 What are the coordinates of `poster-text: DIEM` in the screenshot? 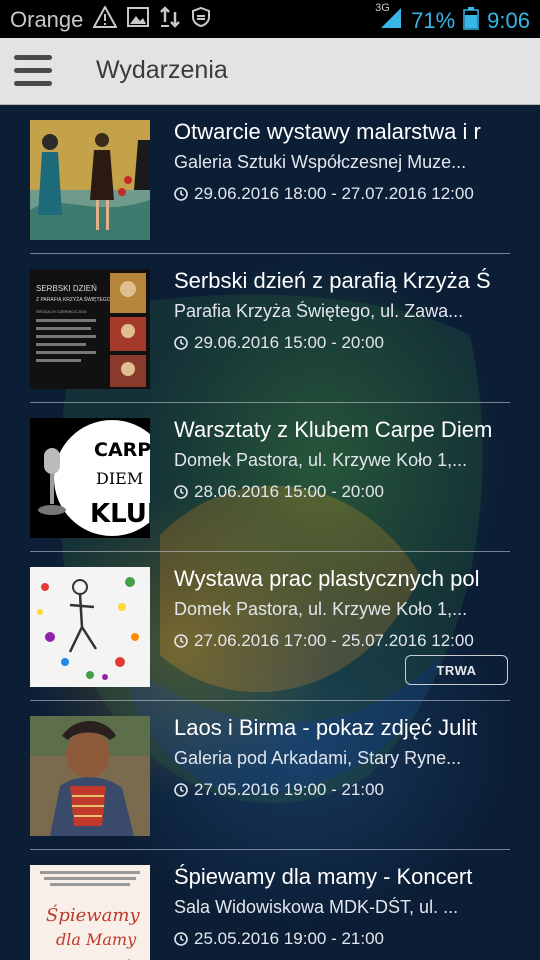 It's located at (119, 478).